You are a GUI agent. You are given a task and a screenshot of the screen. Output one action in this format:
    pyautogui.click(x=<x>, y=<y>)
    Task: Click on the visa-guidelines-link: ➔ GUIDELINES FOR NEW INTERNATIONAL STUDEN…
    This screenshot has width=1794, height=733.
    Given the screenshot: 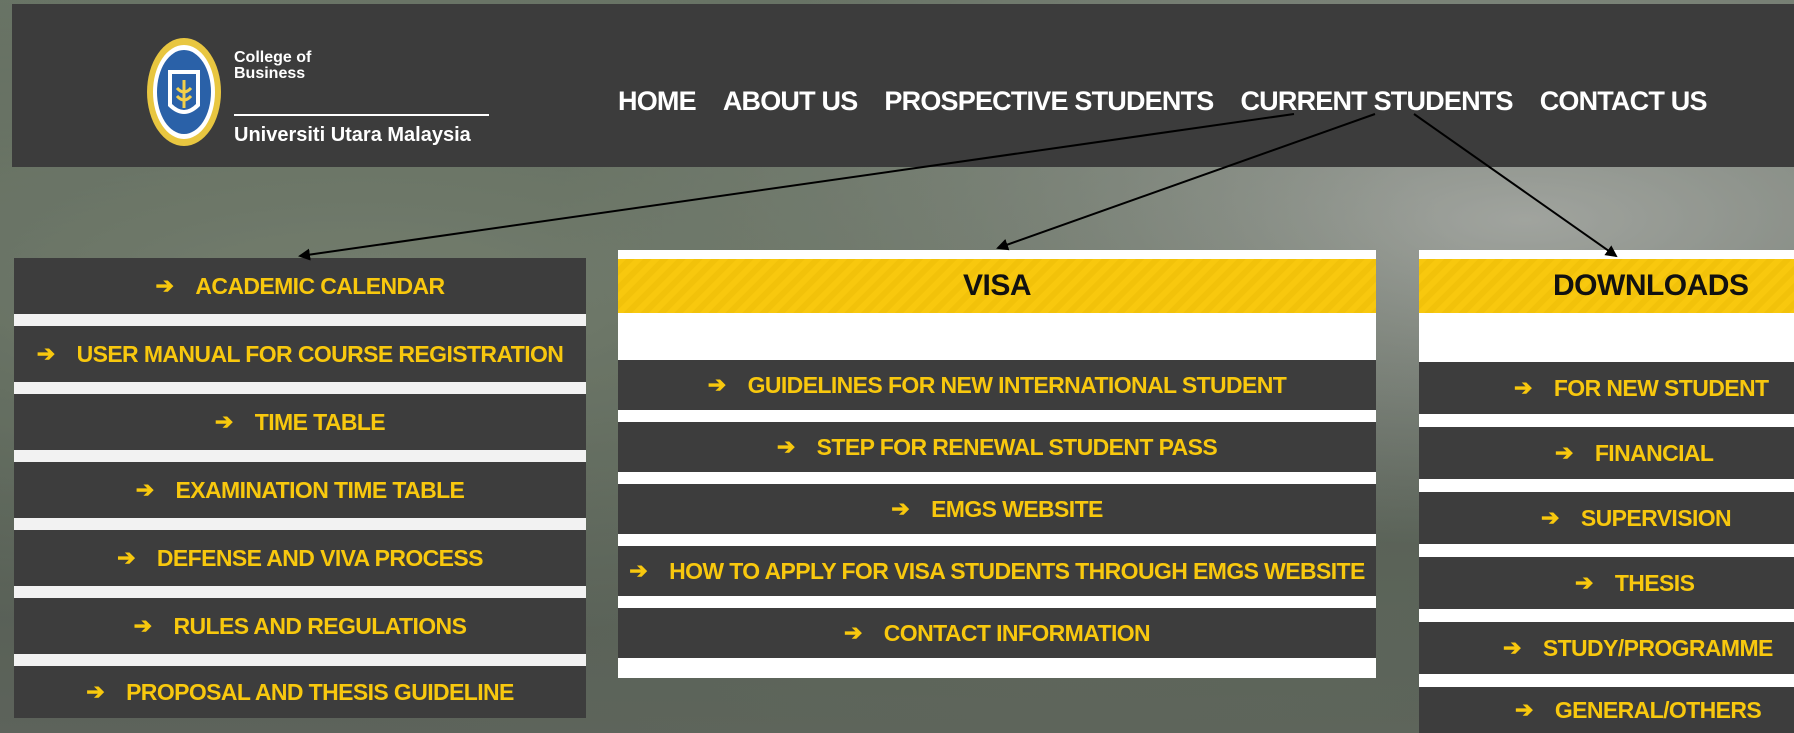 What is the action you would take?
    pyautogui.click(x=997, y=385)
    